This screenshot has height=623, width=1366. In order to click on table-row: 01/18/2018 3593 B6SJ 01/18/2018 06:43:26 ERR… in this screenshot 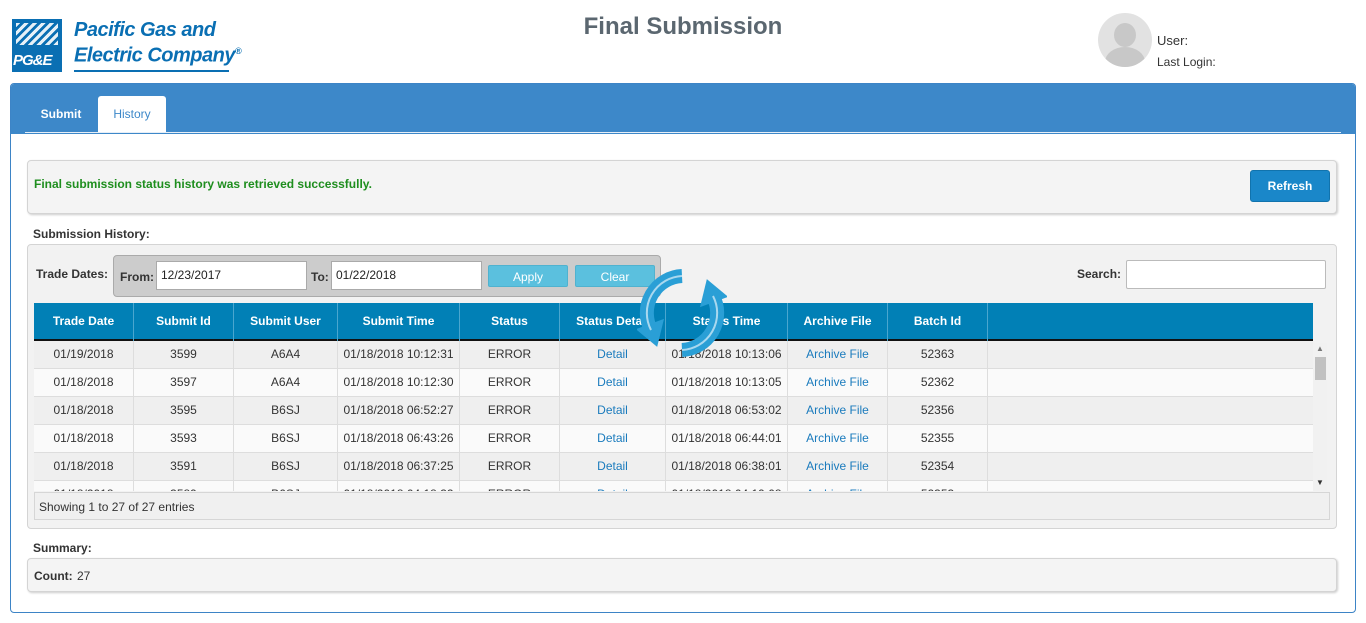, I will do `click(673, 439)`.